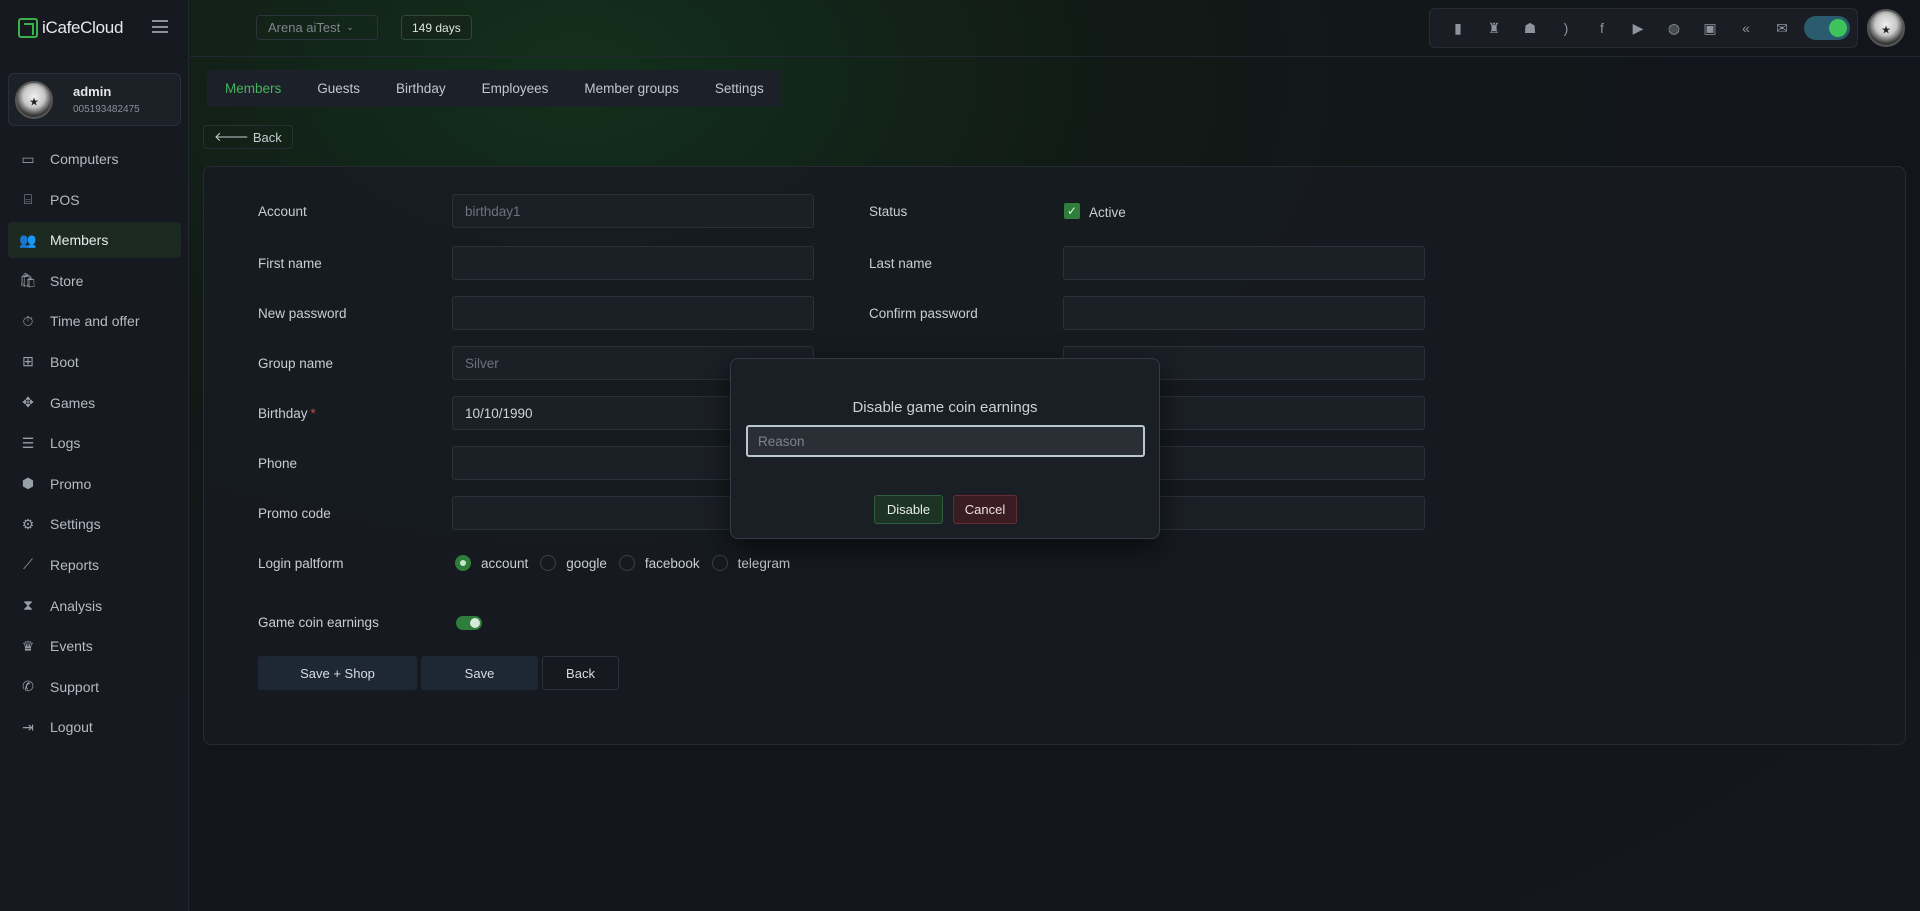 This screenshot has height=911, width=1920. What do you see at coordinates (94, 727) in the screenshot?
I see `sidebar-item-logout: ⇥ Logout` at bounding box center [94, 727].